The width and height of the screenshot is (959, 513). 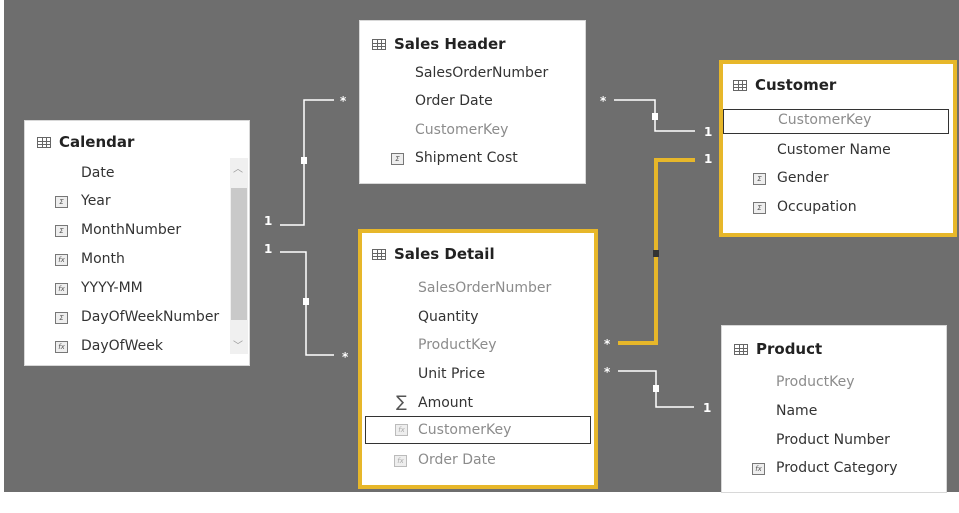 I want to click on field-product-number: Product Number, so click(x=833, y=440).